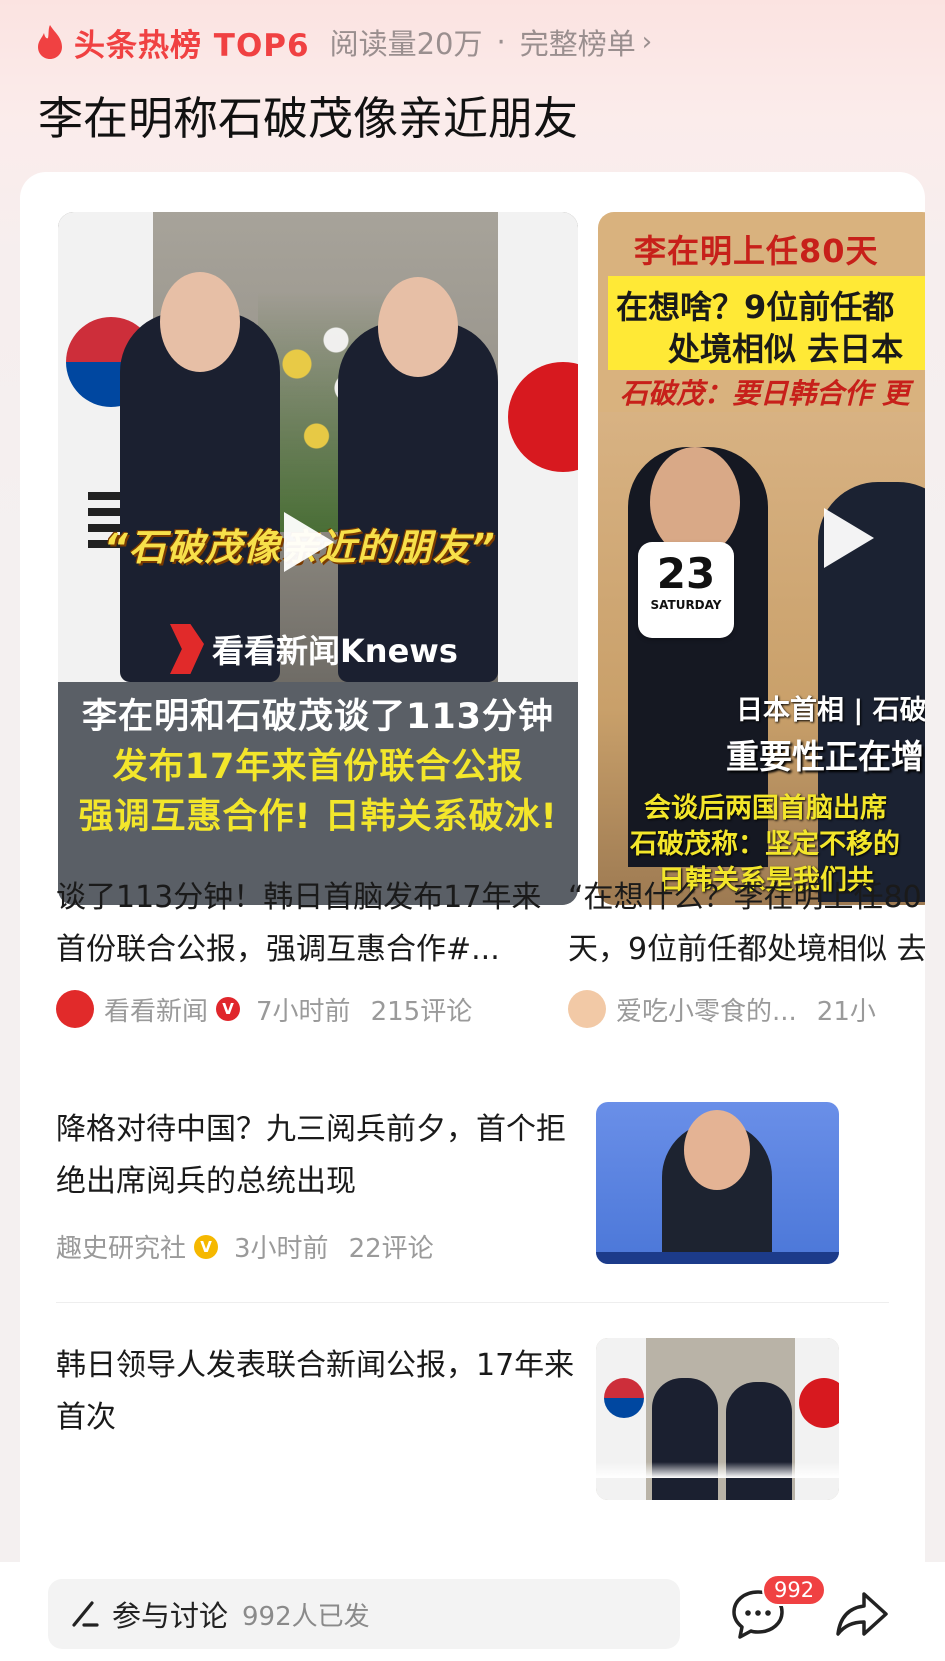  I want to click on list-item-thumbnail, so click(717, 1183).